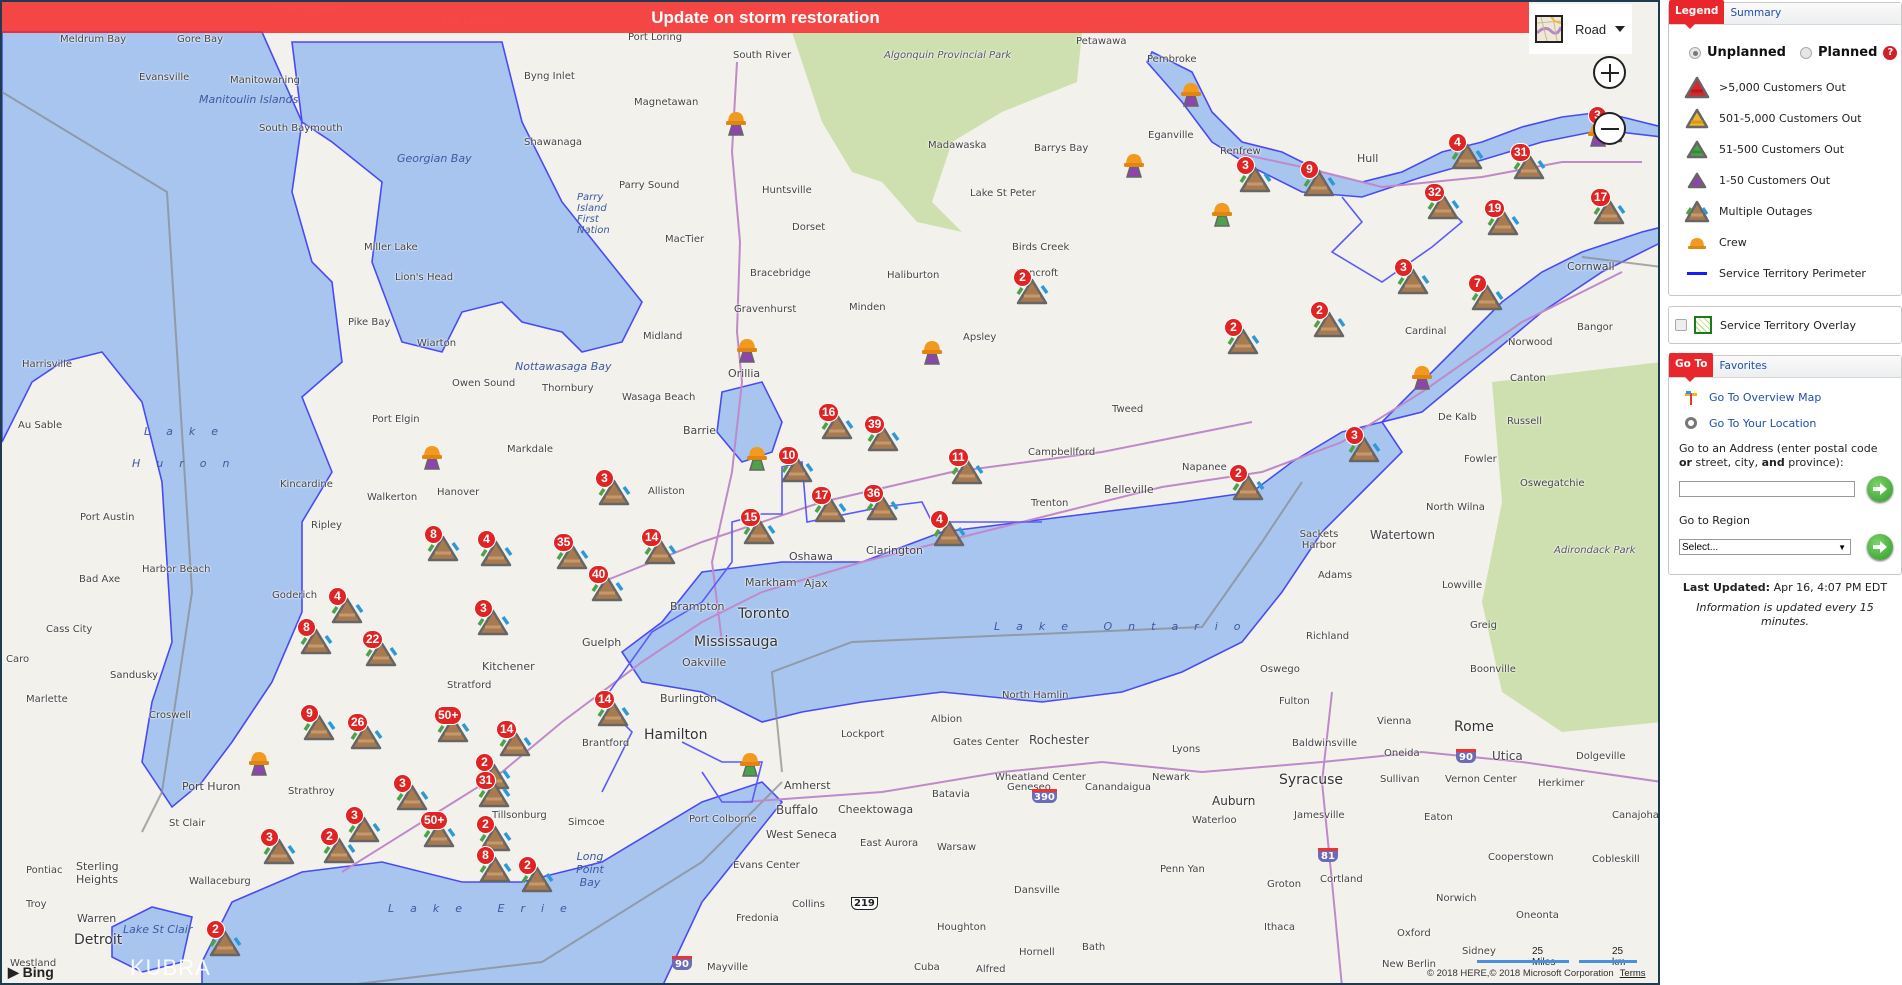 The width and height of the screenshot is (1902, 985). Describe the element at coordinates (966, 466) in the screenshot. I see `outage-marker: 11` at that location.